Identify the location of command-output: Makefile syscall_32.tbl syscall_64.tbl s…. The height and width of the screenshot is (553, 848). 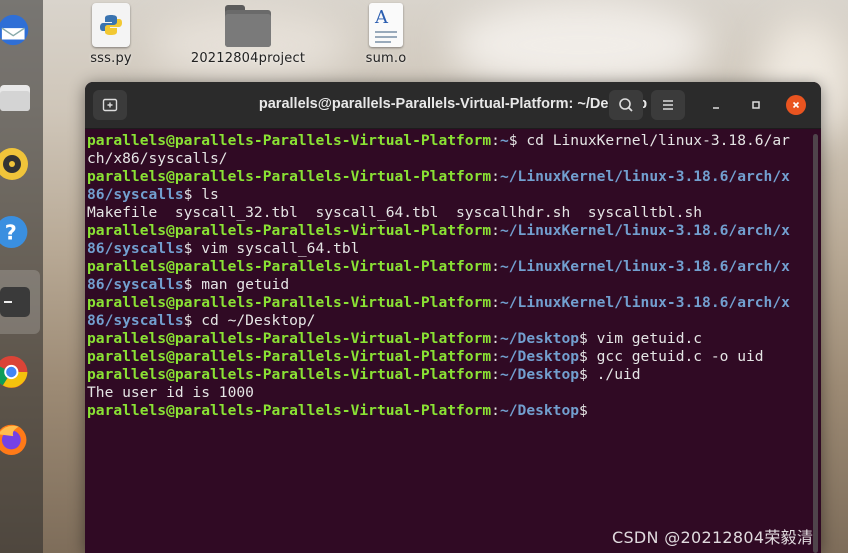
(395, 212).